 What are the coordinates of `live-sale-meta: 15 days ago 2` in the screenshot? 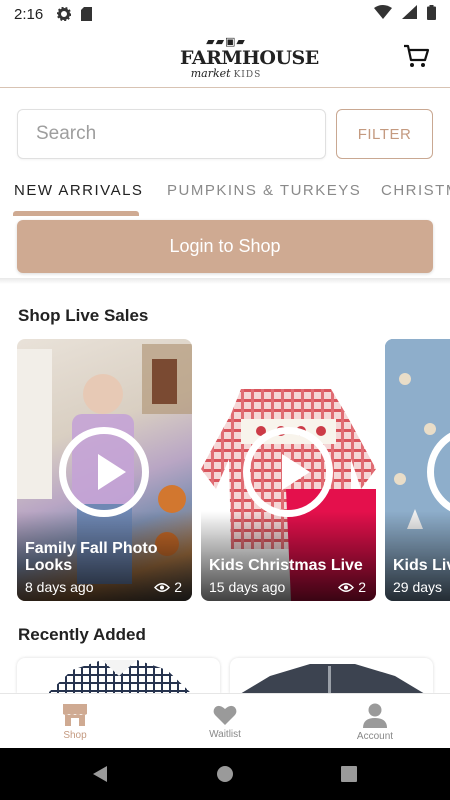 It's located at (287, 587).